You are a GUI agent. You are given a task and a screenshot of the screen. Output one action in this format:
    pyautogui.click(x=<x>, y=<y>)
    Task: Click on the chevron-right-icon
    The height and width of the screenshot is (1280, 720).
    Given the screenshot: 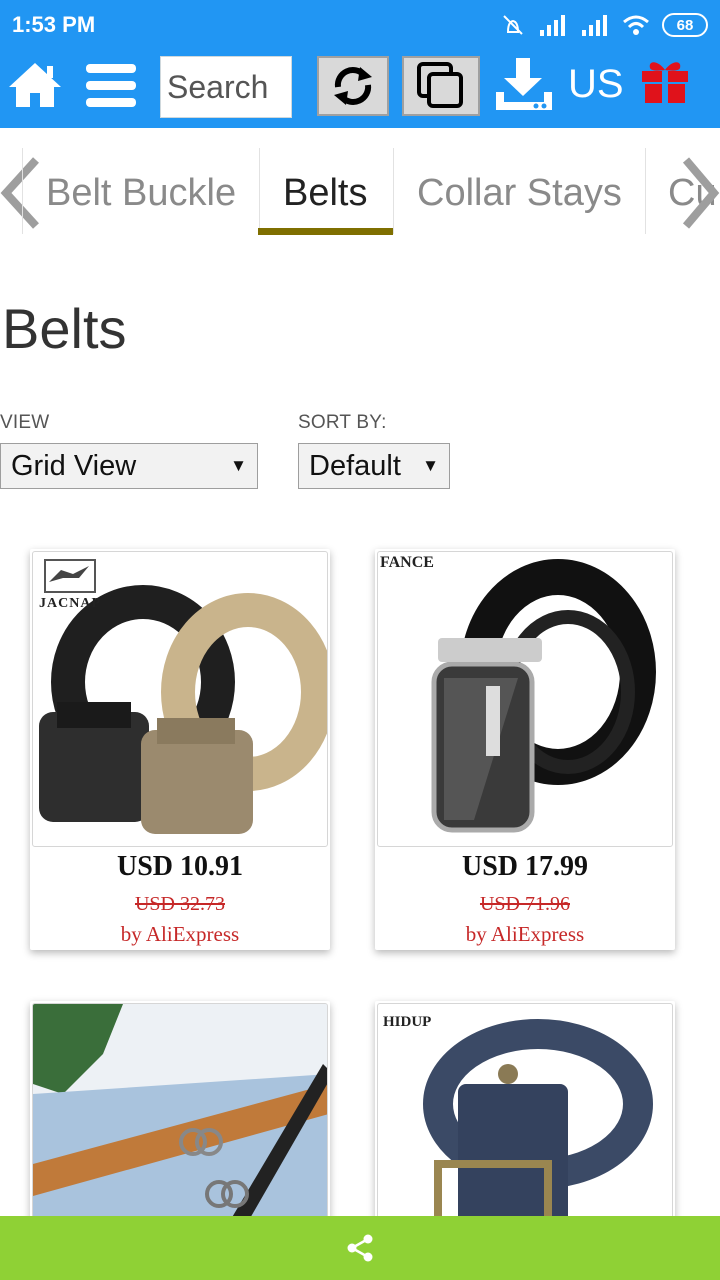 What is the action you would take?
    pyautogui.click(x=700, y=193)
    